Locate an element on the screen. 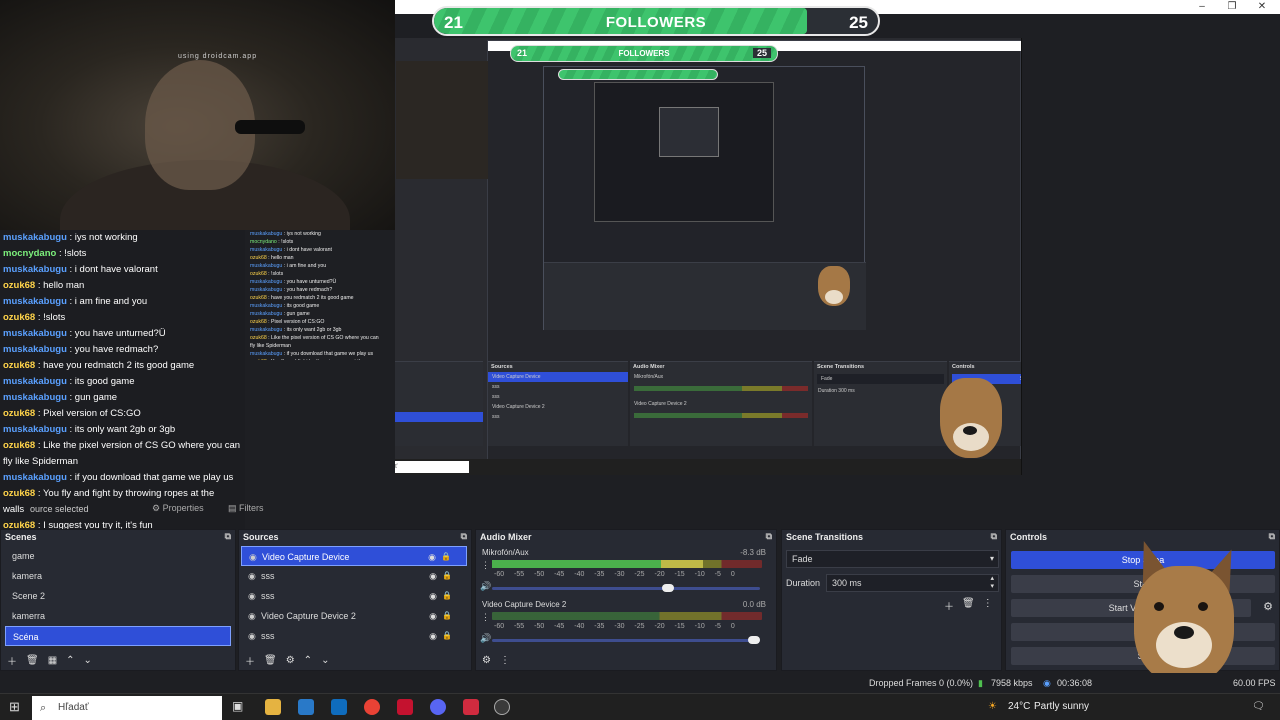 This screenshot has width=1280, height=720. discord-icon is located at coordinates (438, 707).